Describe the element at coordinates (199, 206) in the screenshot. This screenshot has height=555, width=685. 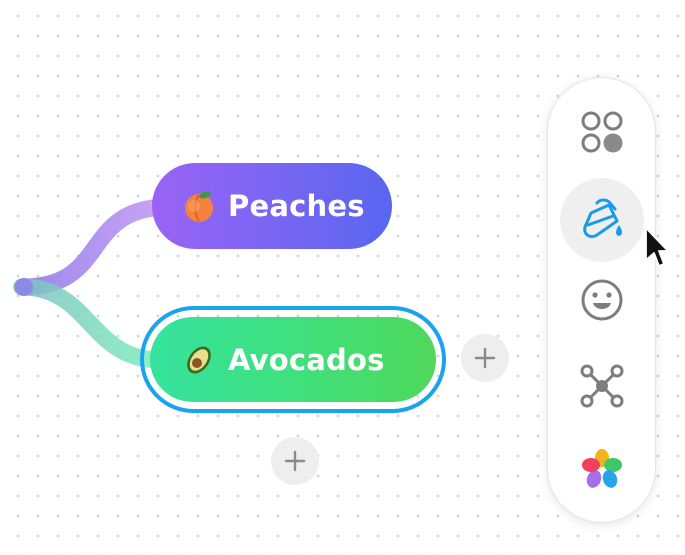
I see `peach-emoji-icon` at that location.